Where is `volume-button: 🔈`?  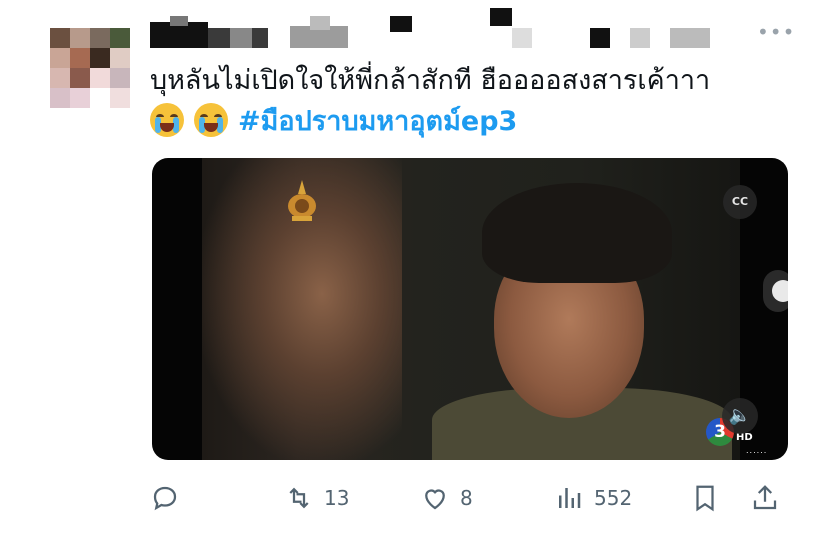 volume-button: 🔈 is located at coordinates (740, 416).